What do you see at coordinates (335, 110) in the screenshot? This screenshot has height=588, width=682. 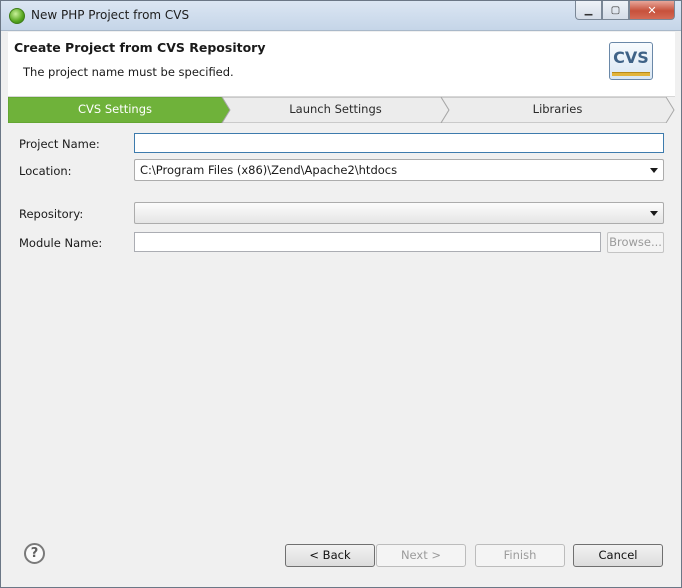 I see `step-launch-settings: Launch Settings` at bounding box center [335, 110].